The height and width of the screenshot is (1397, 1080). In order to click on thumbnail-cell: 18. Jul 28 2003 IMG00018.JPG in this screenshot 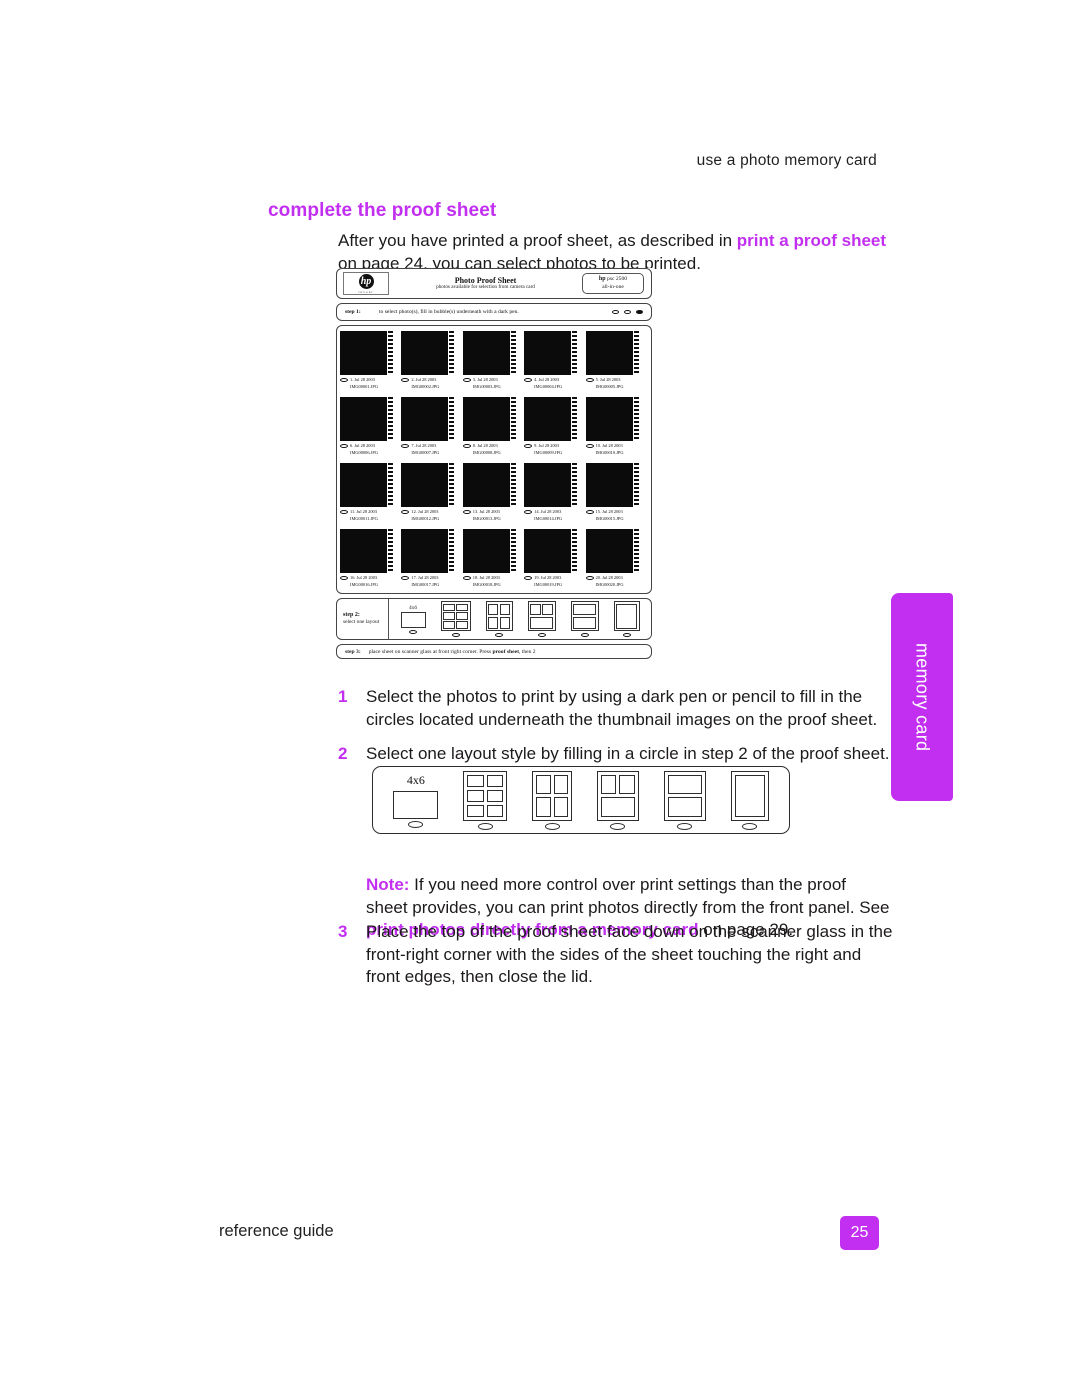, I will do `click(493, 560)`.